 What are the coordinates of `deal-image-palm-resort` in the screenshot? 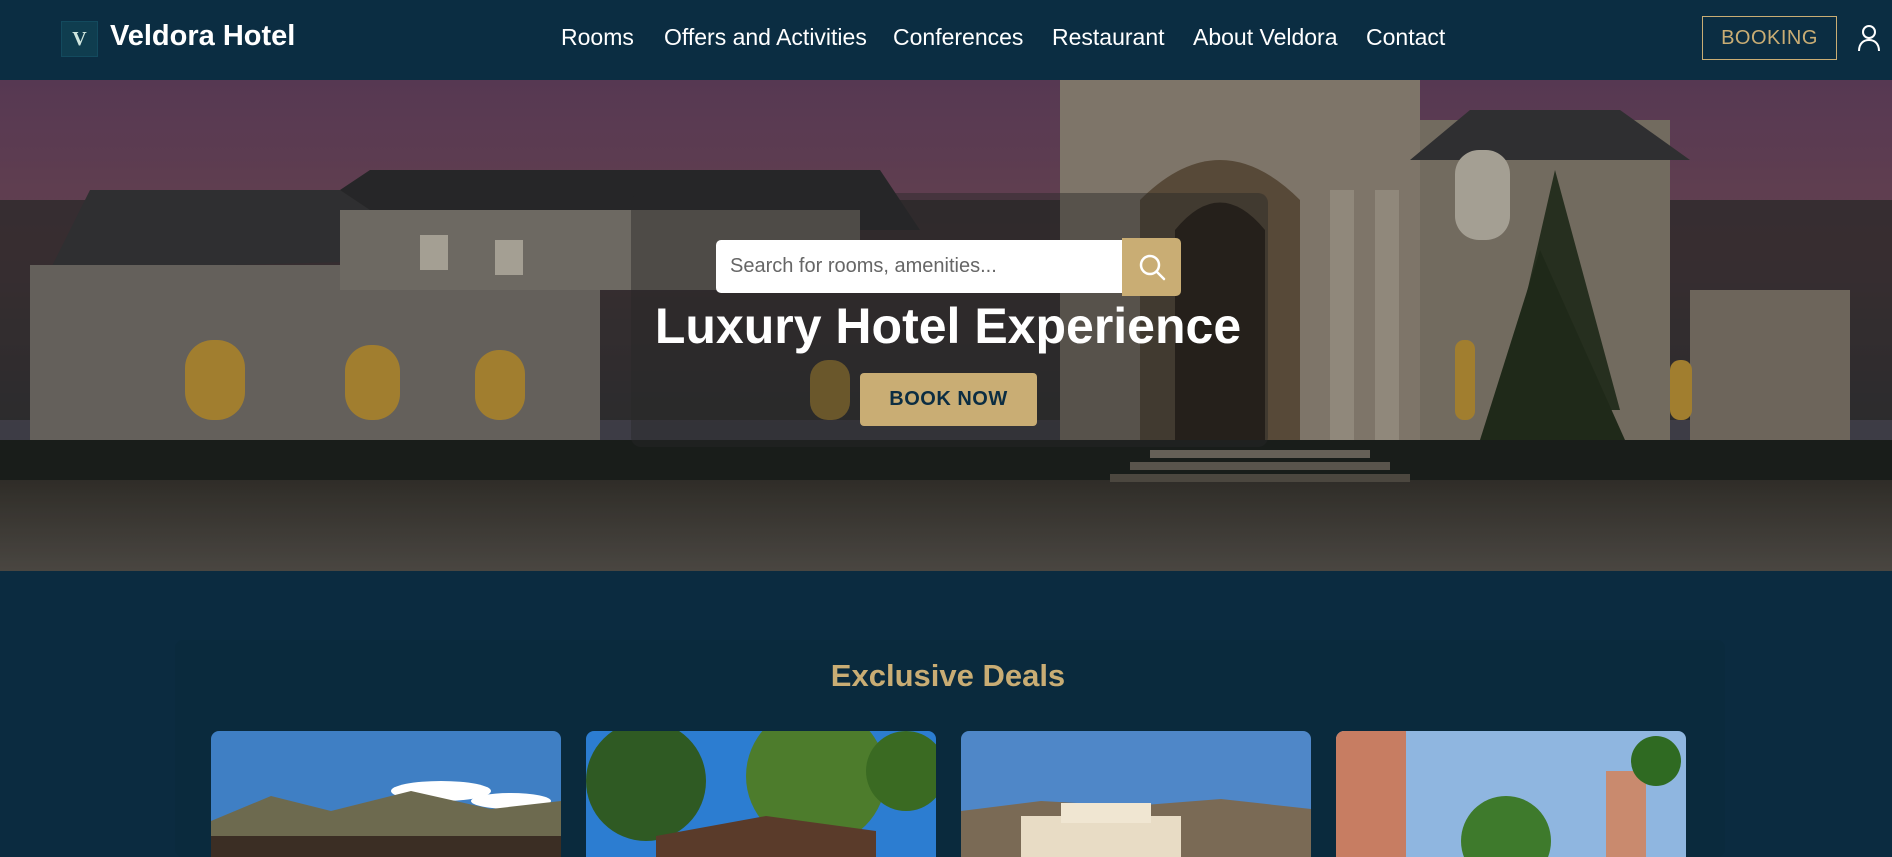 It's located at (1511, 794).